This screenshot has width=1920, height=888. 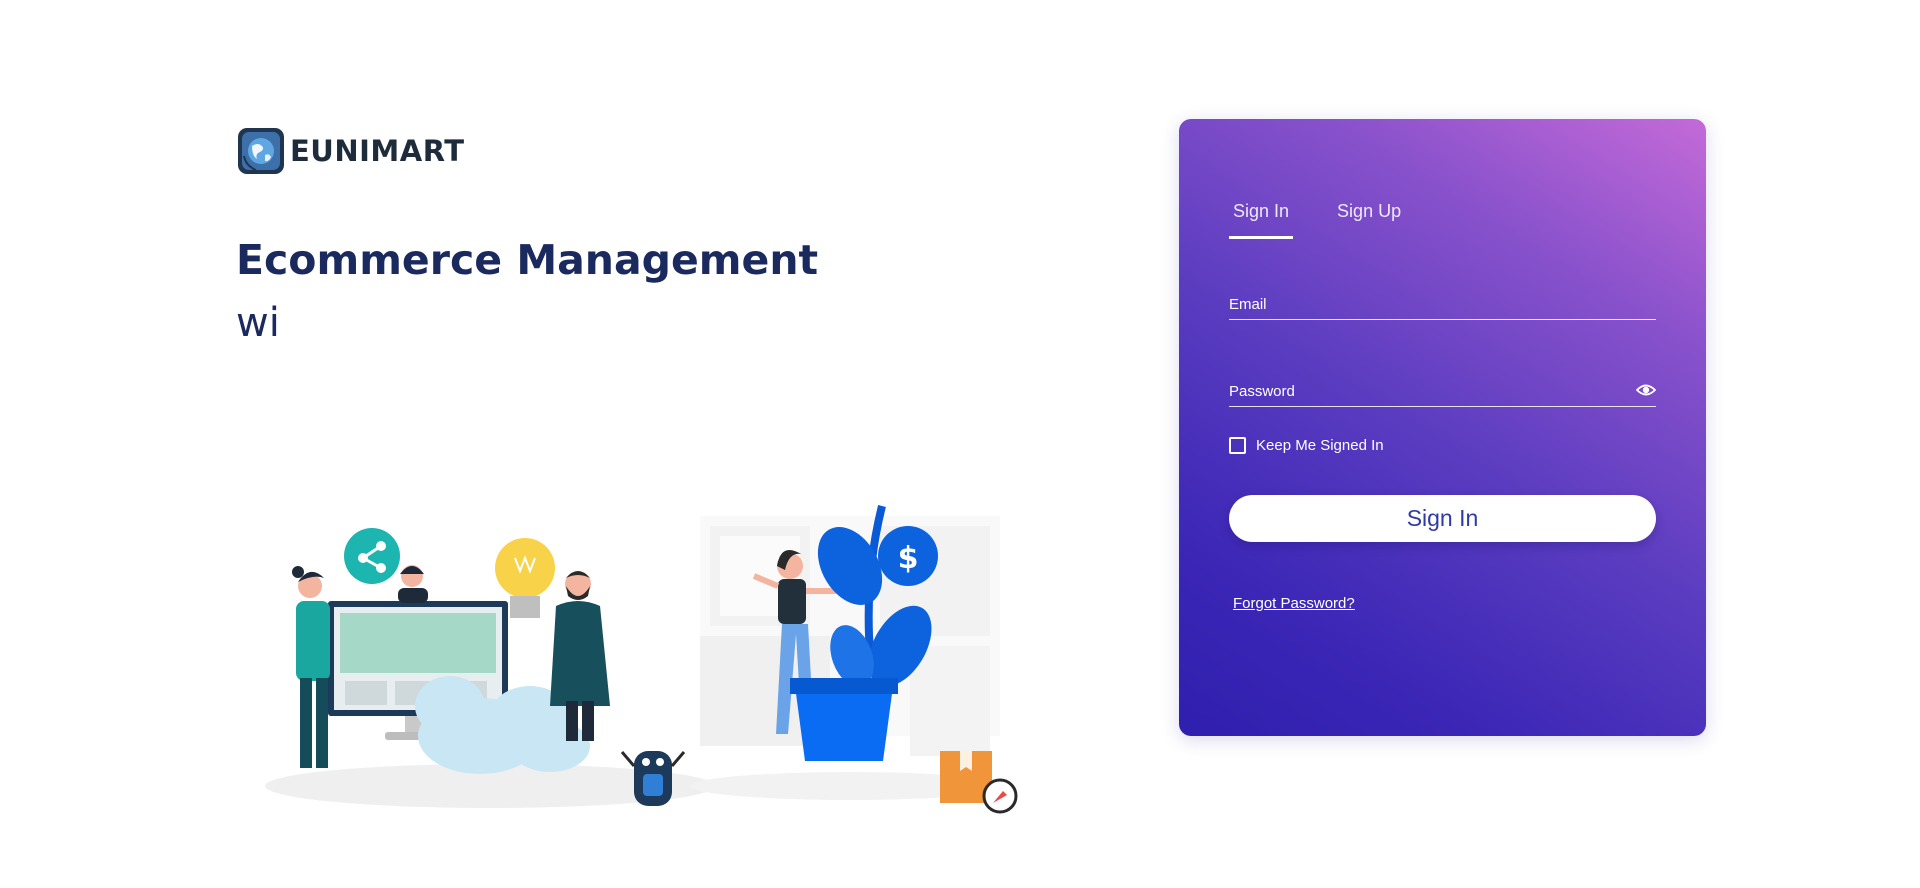 I want to click on keep-signed-in-checkbox, so click(x=1237, y=445).